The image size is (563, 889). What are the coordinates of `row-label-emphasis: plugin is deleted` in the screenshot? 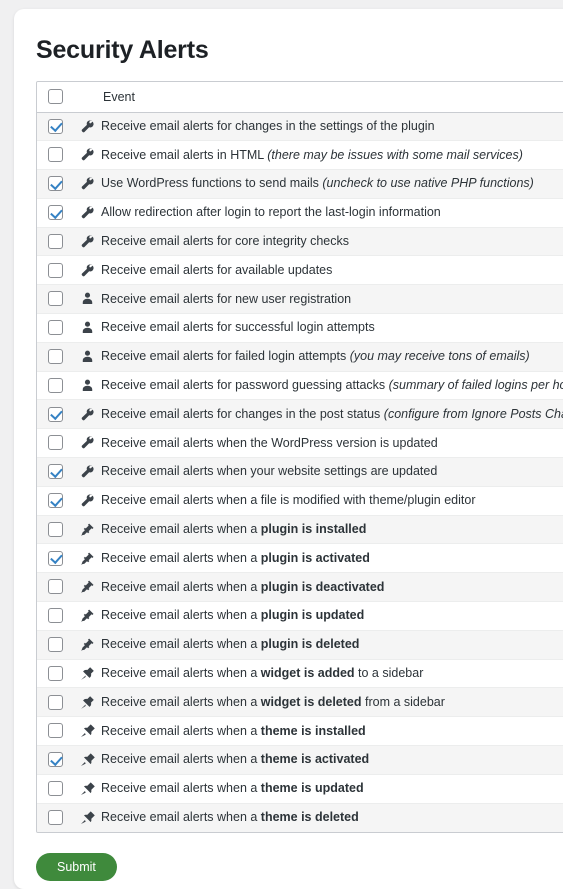 It's located at (310, 644).